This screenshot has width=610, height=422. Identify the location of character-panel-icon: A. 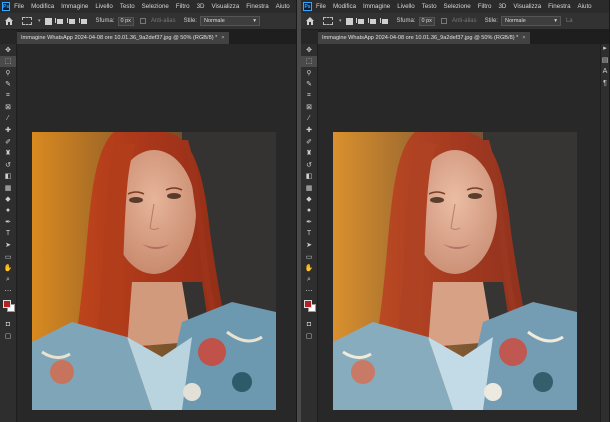
(605, 74).